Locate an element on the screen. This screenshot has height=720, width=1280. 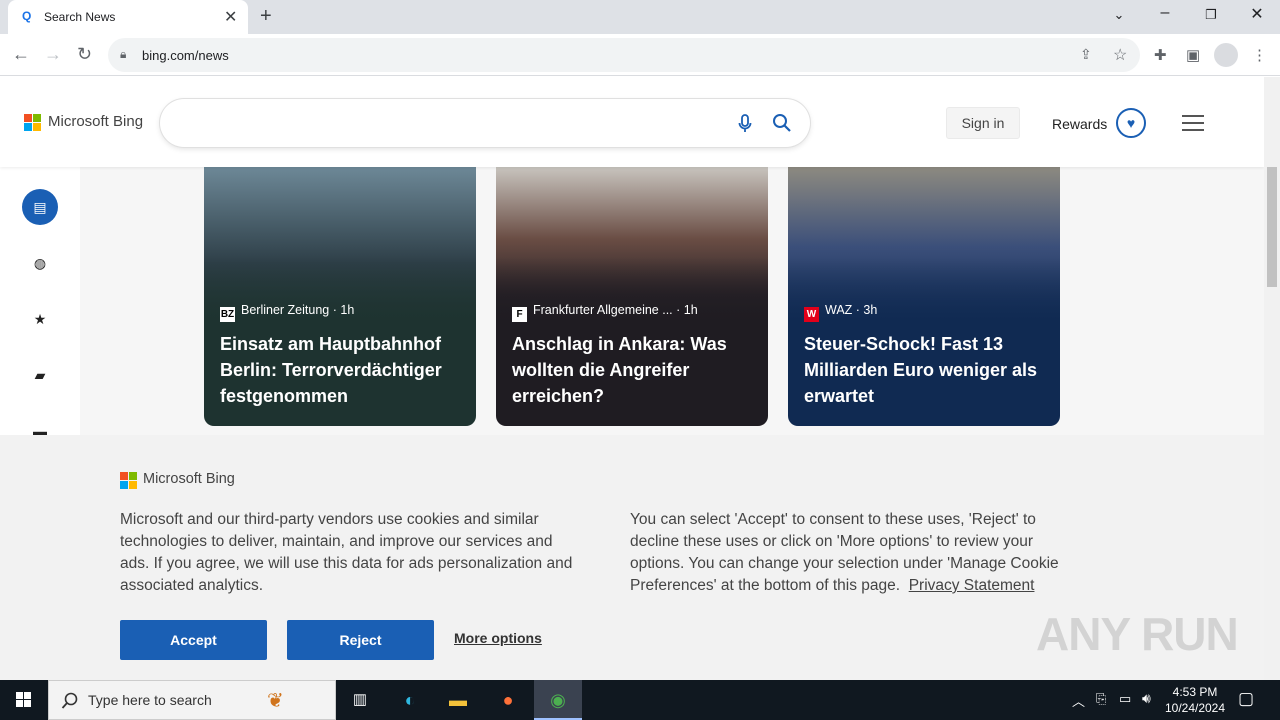
address-bar: 🔒︎ bing.com/news ⇪ ☆ is located at coordinates (624, 55).